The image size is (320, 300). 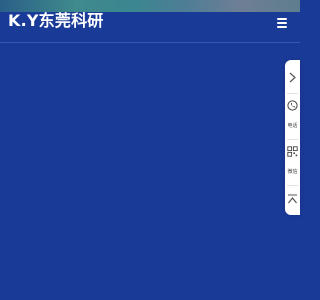 I want to click on qr-code-icon, so click(x=292, y=151).